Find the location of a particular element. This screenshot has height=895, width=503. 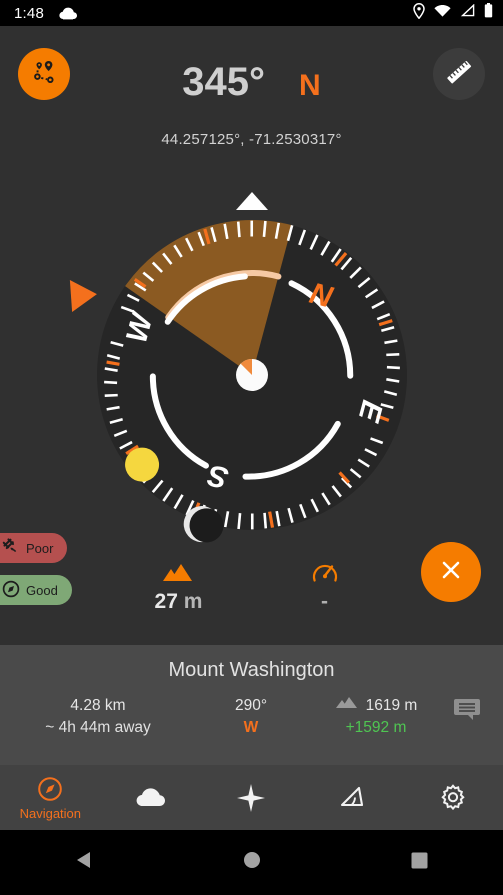

nav-item-navigation-label: Navigation is located at coordinates (50, 813).